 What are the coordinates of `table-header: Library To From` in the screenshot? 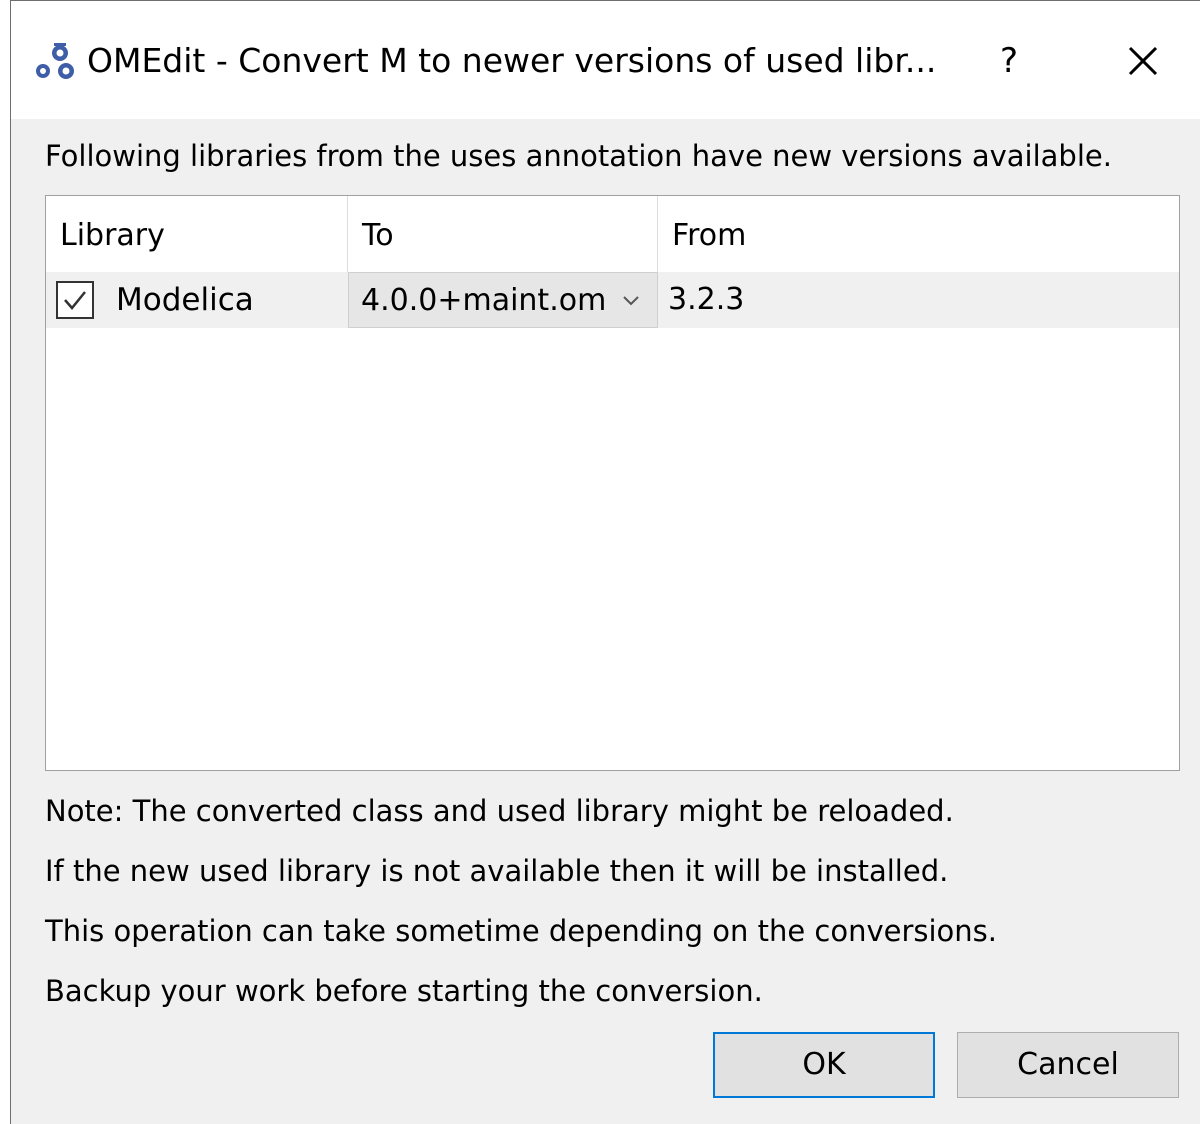 It's located at (612, 234).